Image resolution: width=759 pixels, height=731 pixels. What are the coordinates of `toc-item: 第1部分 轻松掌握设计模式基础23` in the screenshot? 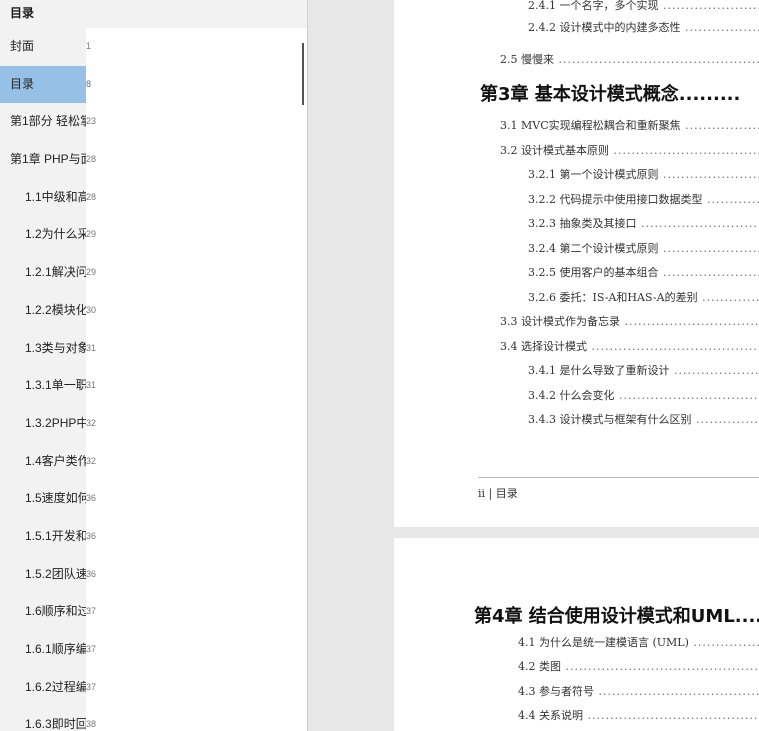 It's located at (153, 122).